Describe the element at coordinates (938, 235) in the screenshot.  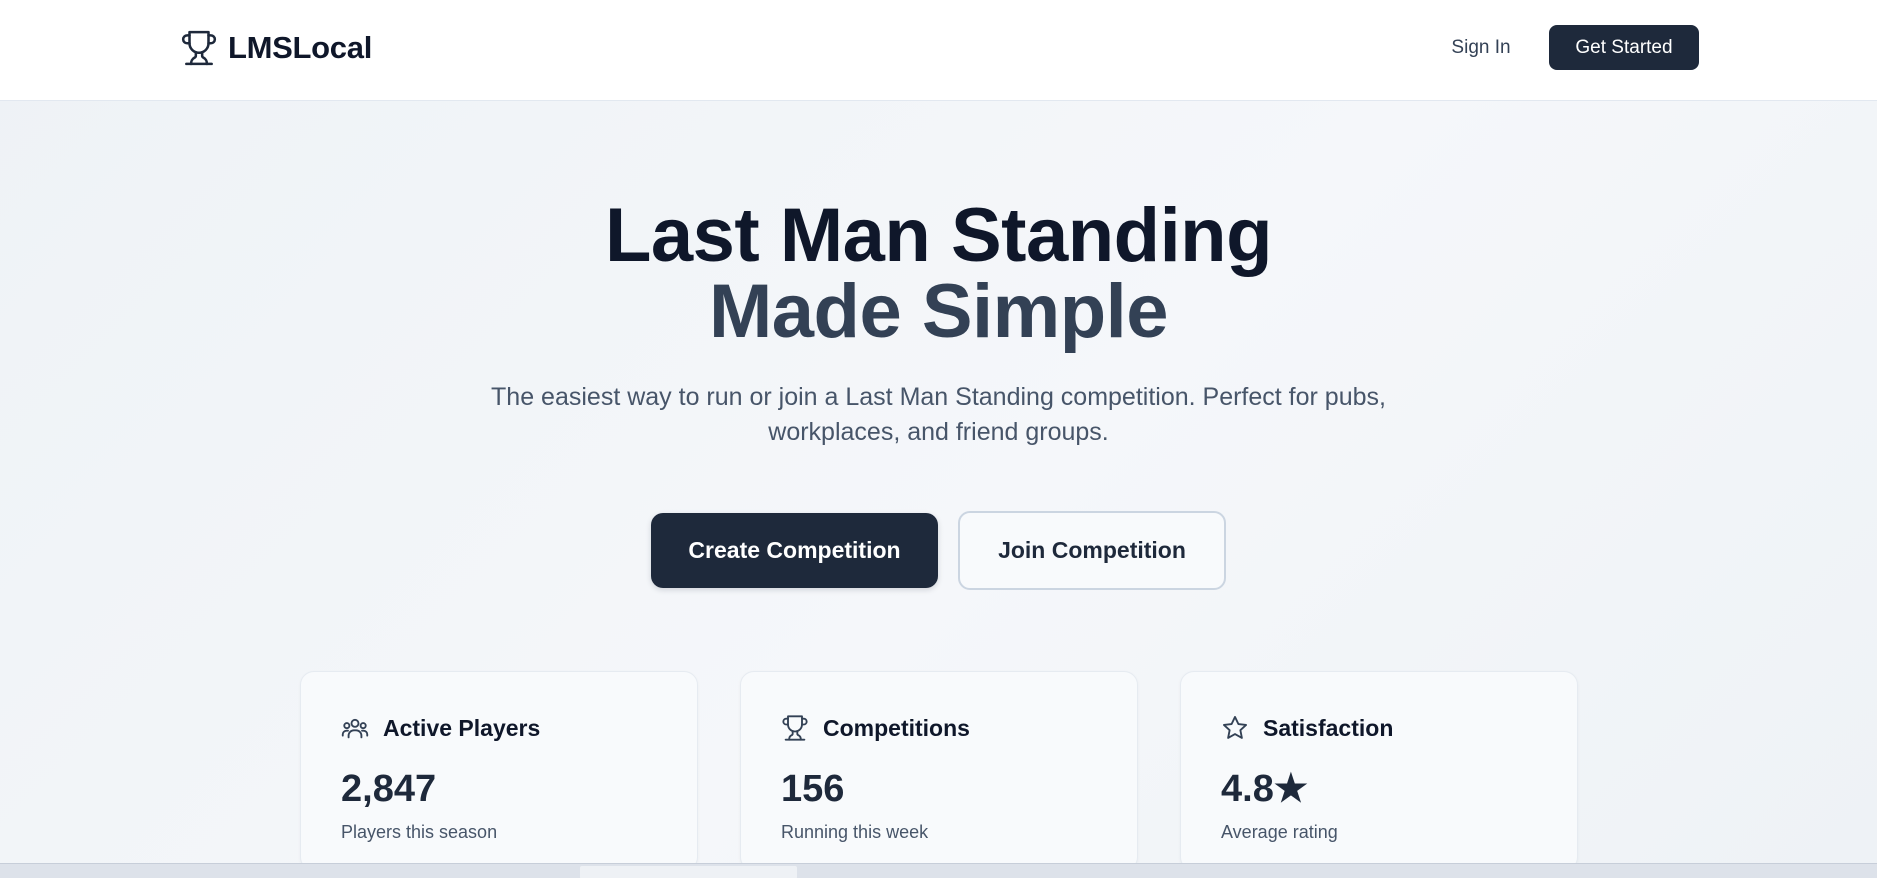
I see `hero-title-line1: Last Man Standing` at that location.